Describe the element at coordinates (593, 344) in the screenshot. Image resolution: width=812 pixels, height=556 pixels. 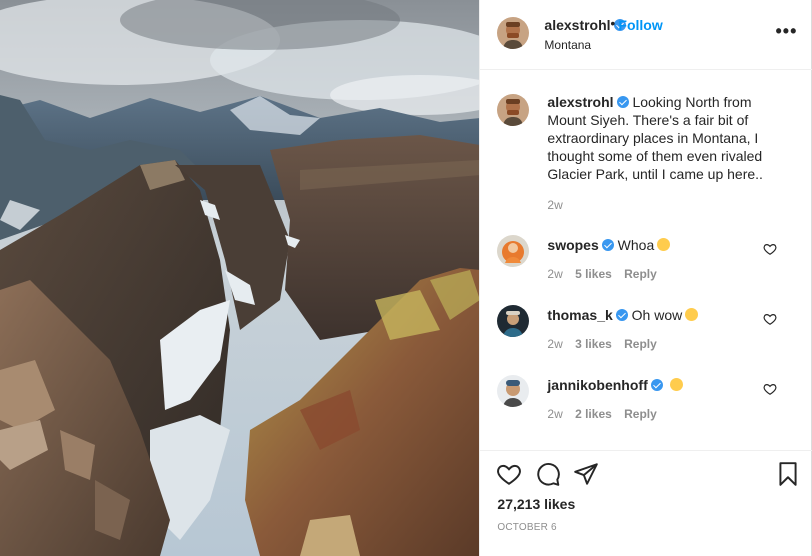
I see `comment-likes: 3 likes` at that location.